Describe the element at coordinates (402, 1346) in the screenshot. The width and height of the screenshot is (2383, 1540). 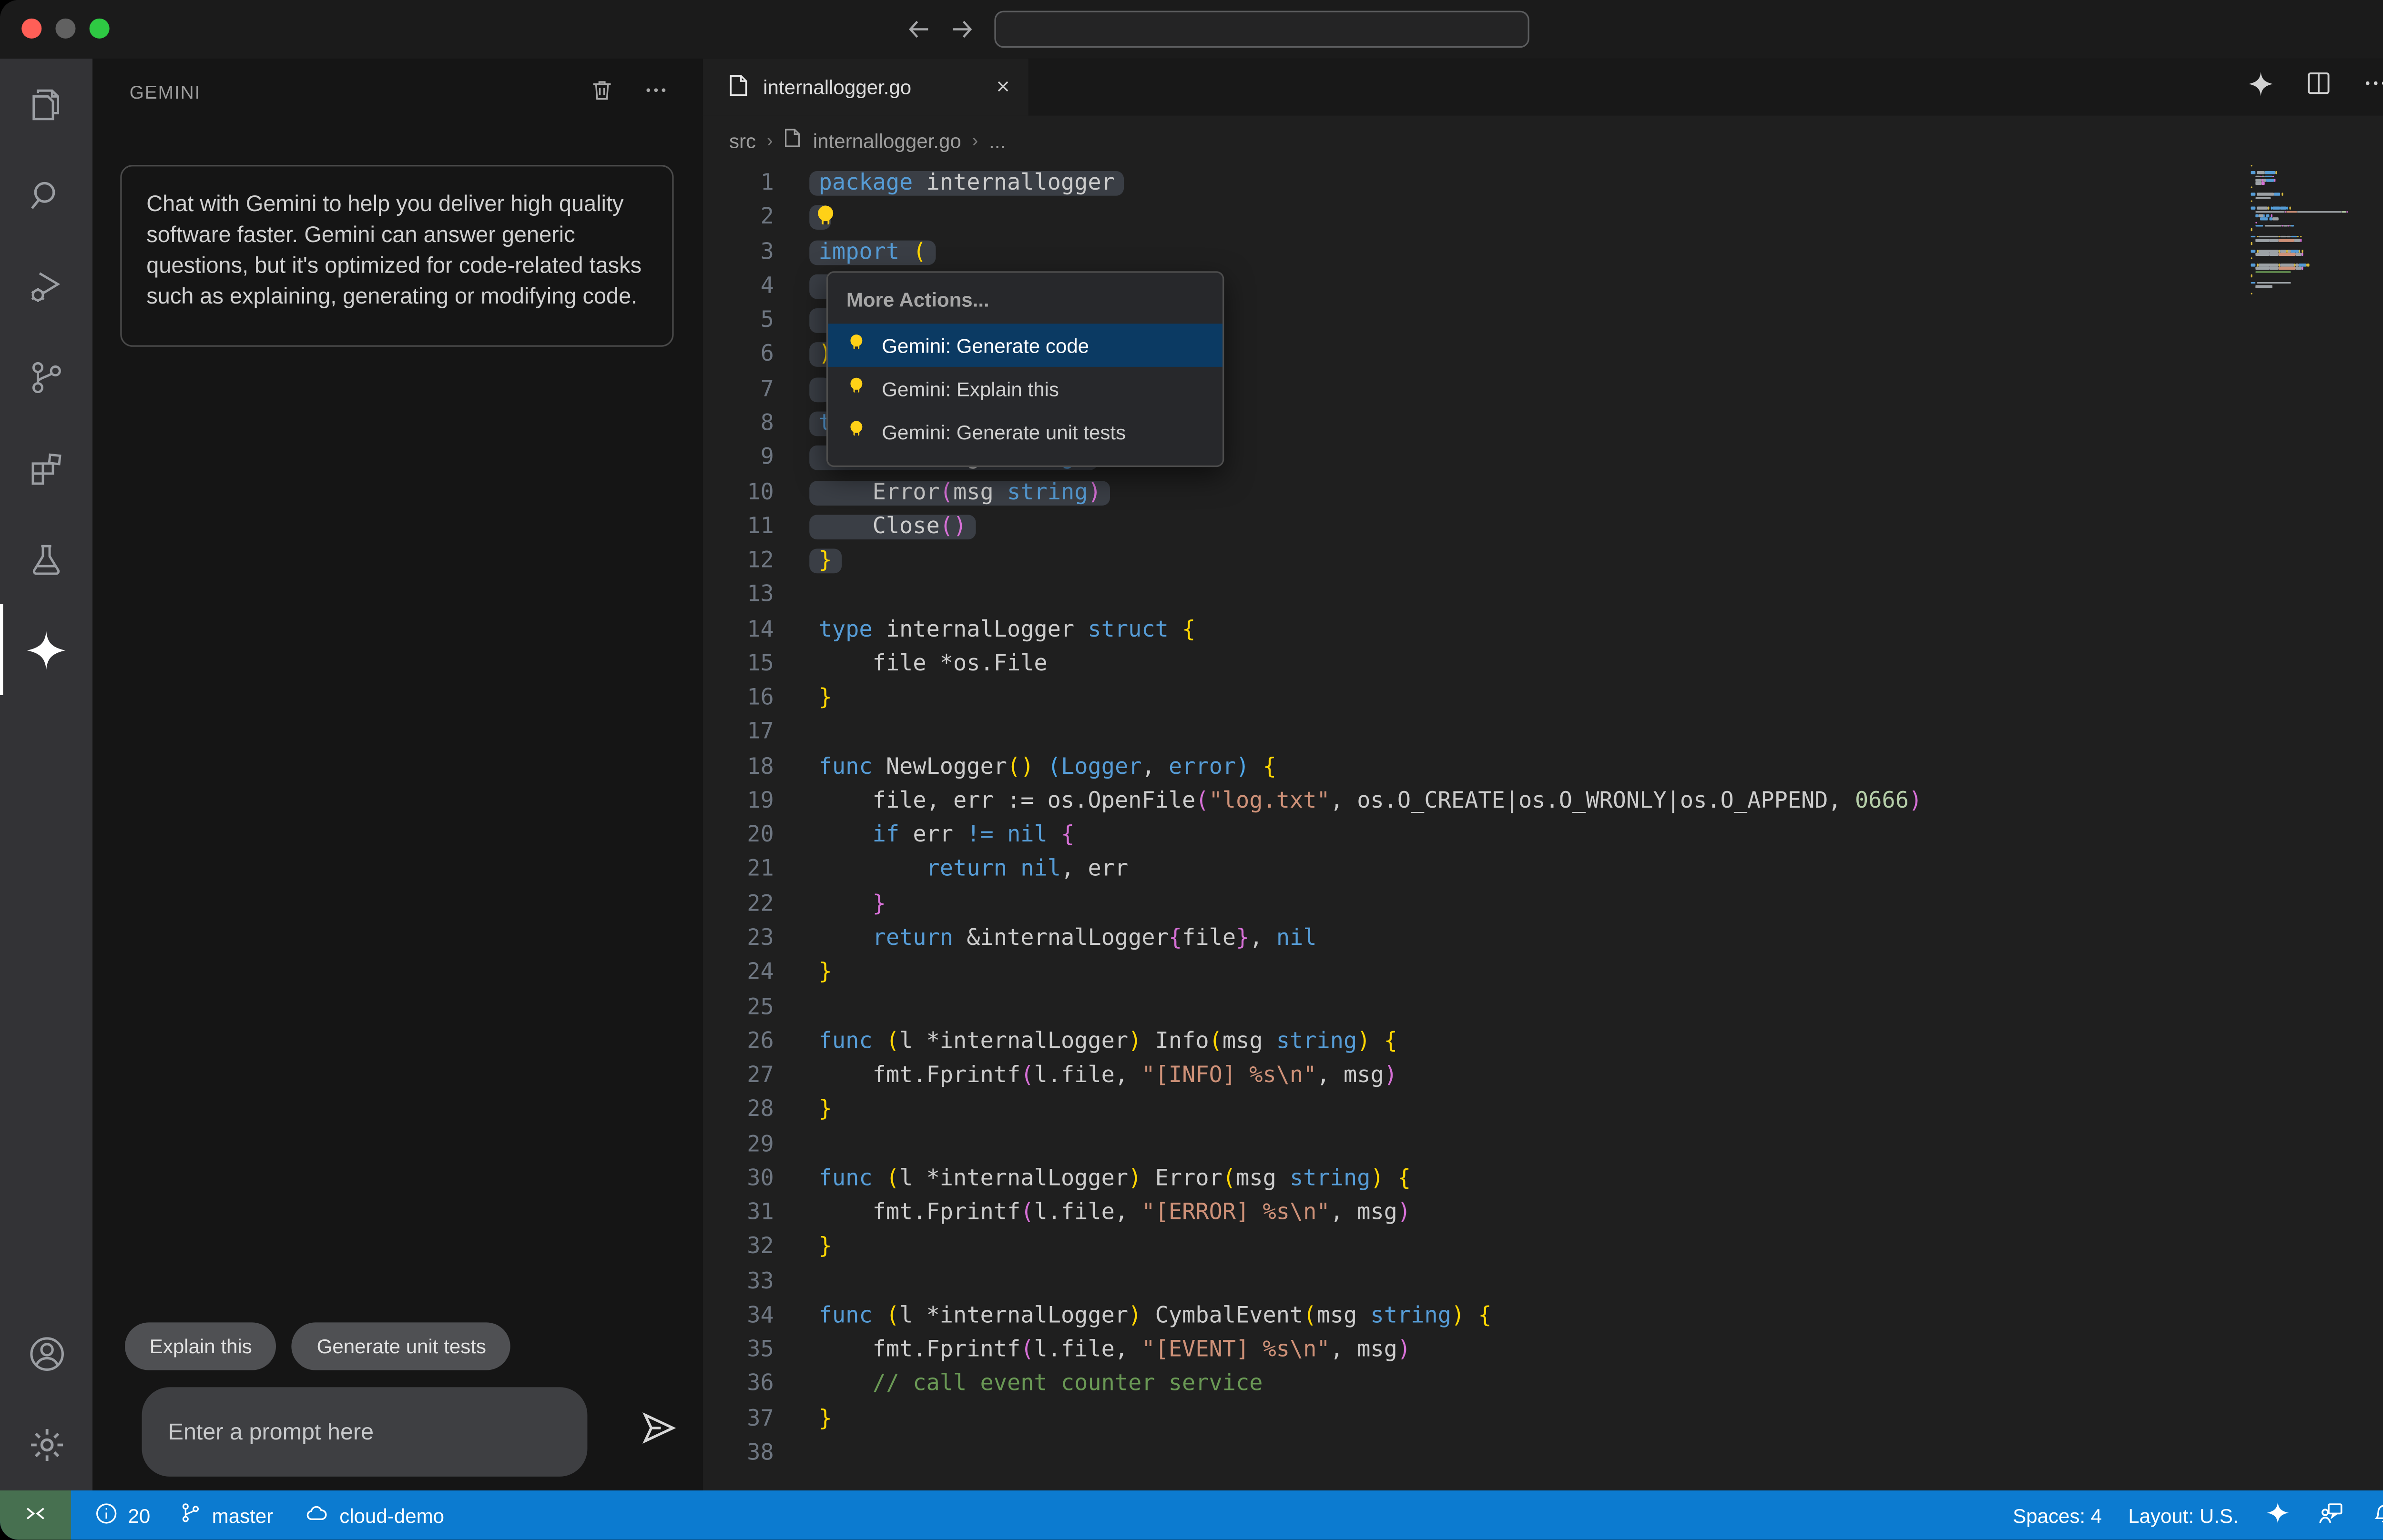
I see `generate-unit-tests-button: Generate unit tests` at that location.